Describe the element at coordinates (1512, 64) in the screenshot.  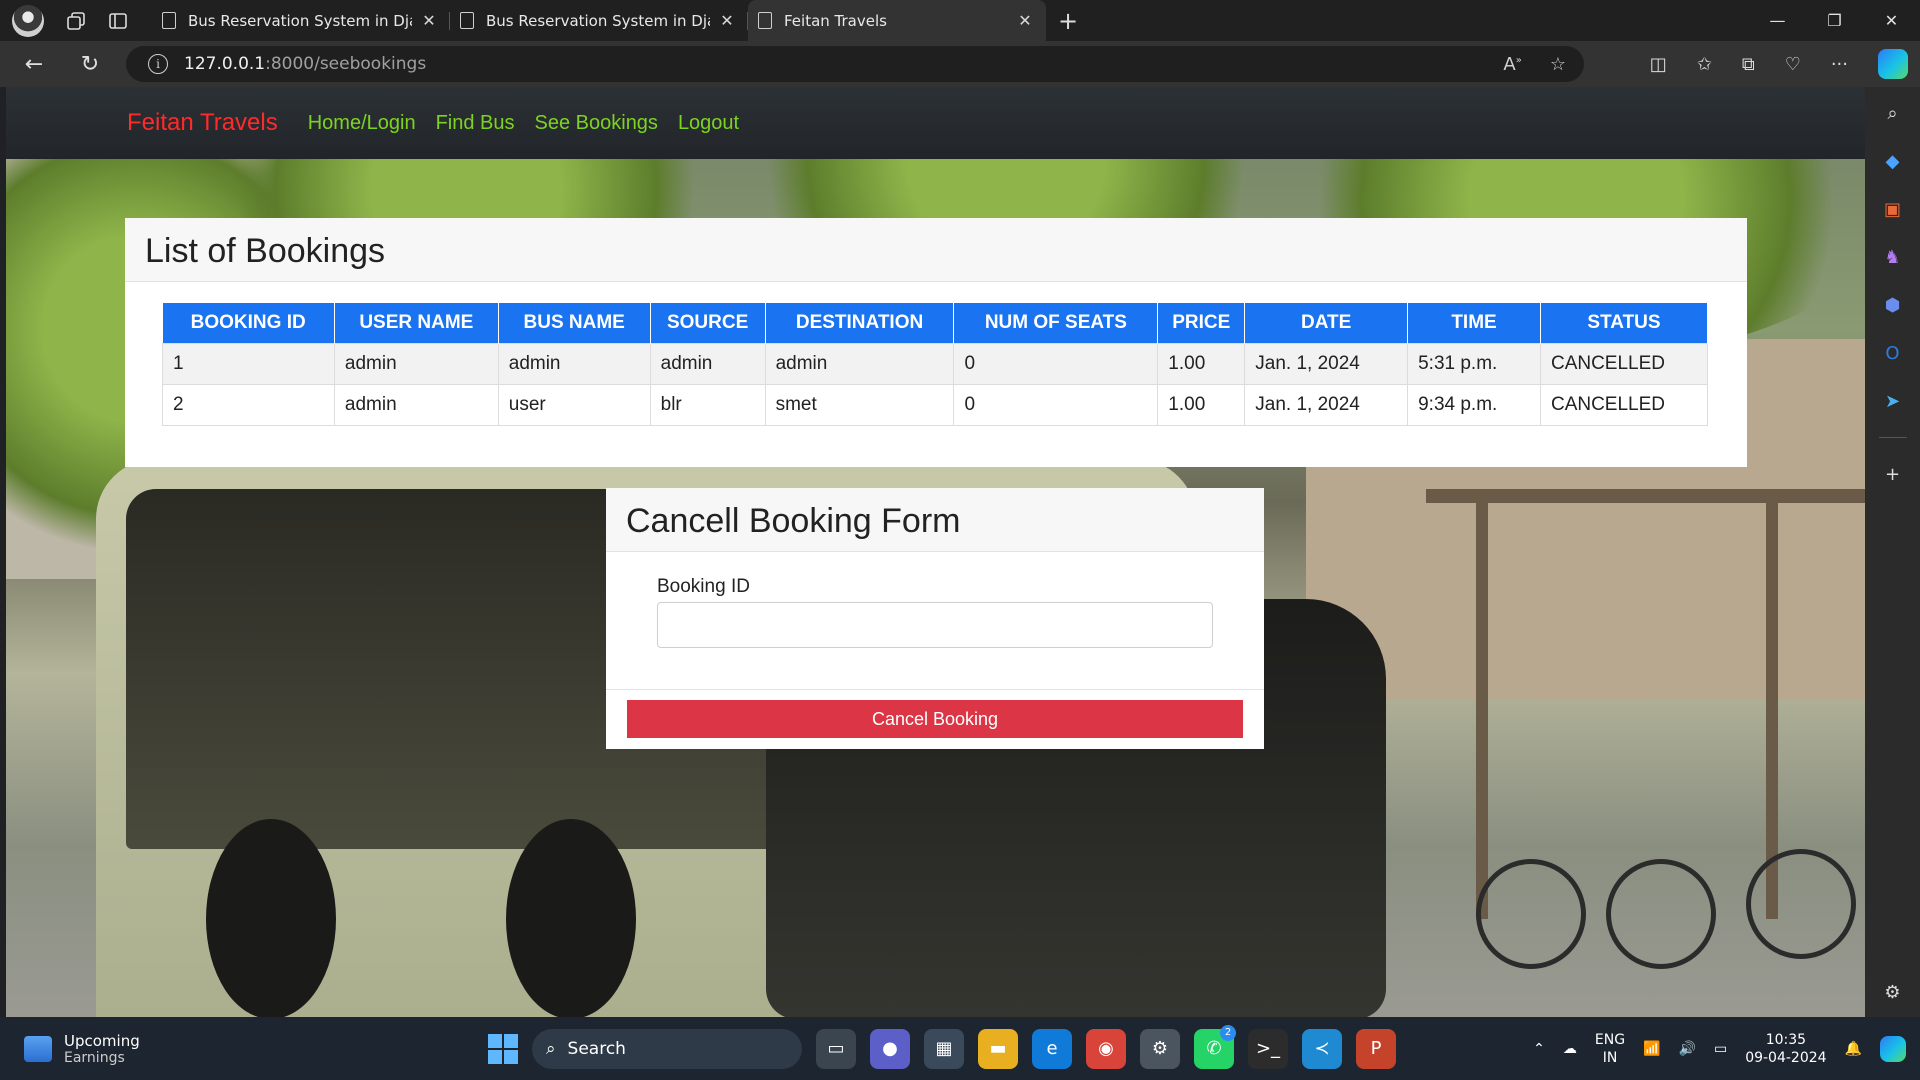
I see `read-aloud-icon: A»` at that location.